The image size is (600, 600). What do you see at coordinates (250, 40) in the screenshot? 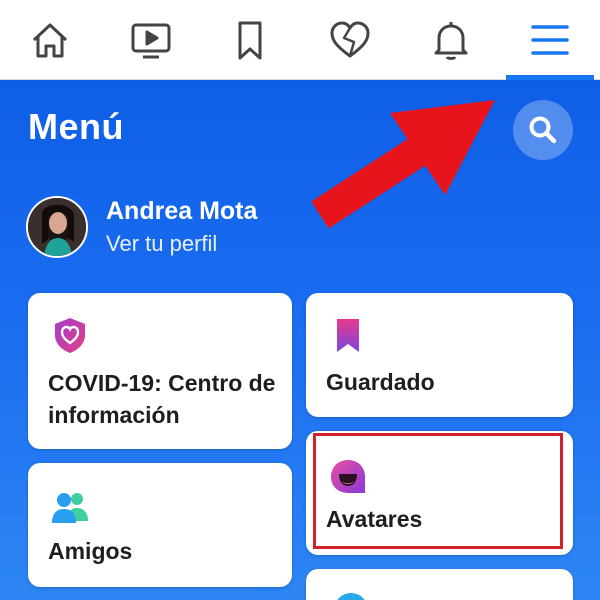
I see `bookmark-icon` at bounding box center [250, 40].